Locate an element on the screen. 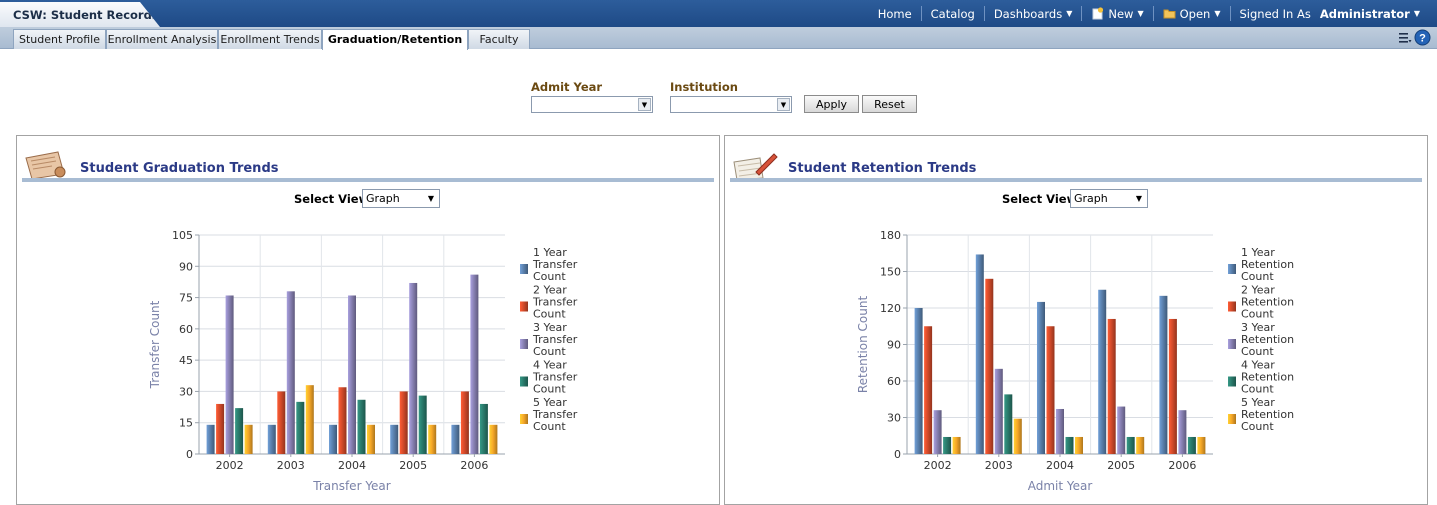  legend-label: 4 Year Transfer Count is located at coordinates (555, 377).